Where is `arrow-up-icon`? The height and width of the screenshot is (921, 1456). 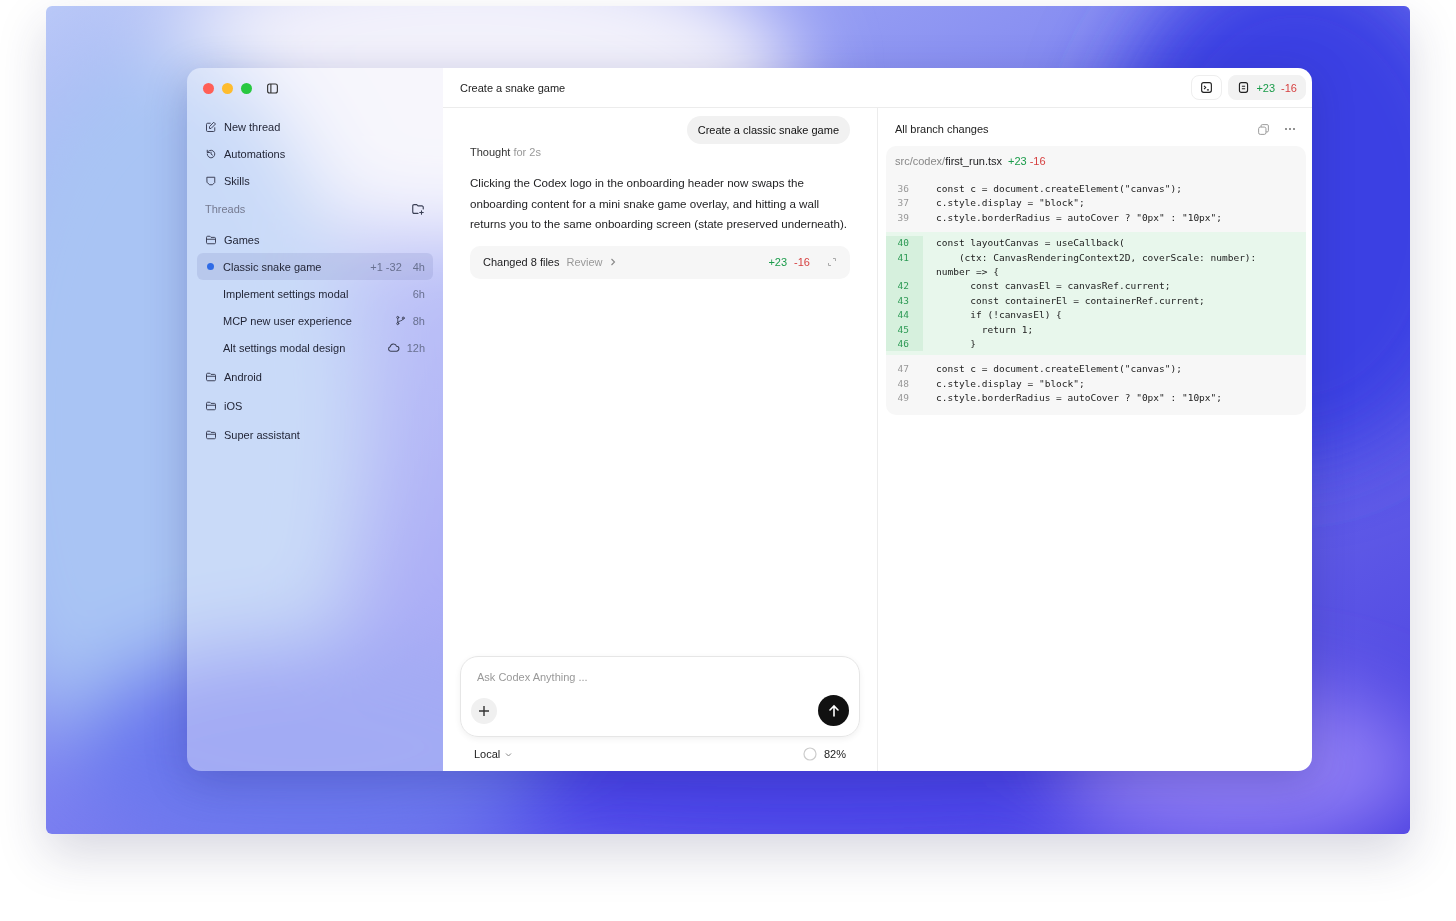 arrow-up-icon is located at coordinates (833, 710).